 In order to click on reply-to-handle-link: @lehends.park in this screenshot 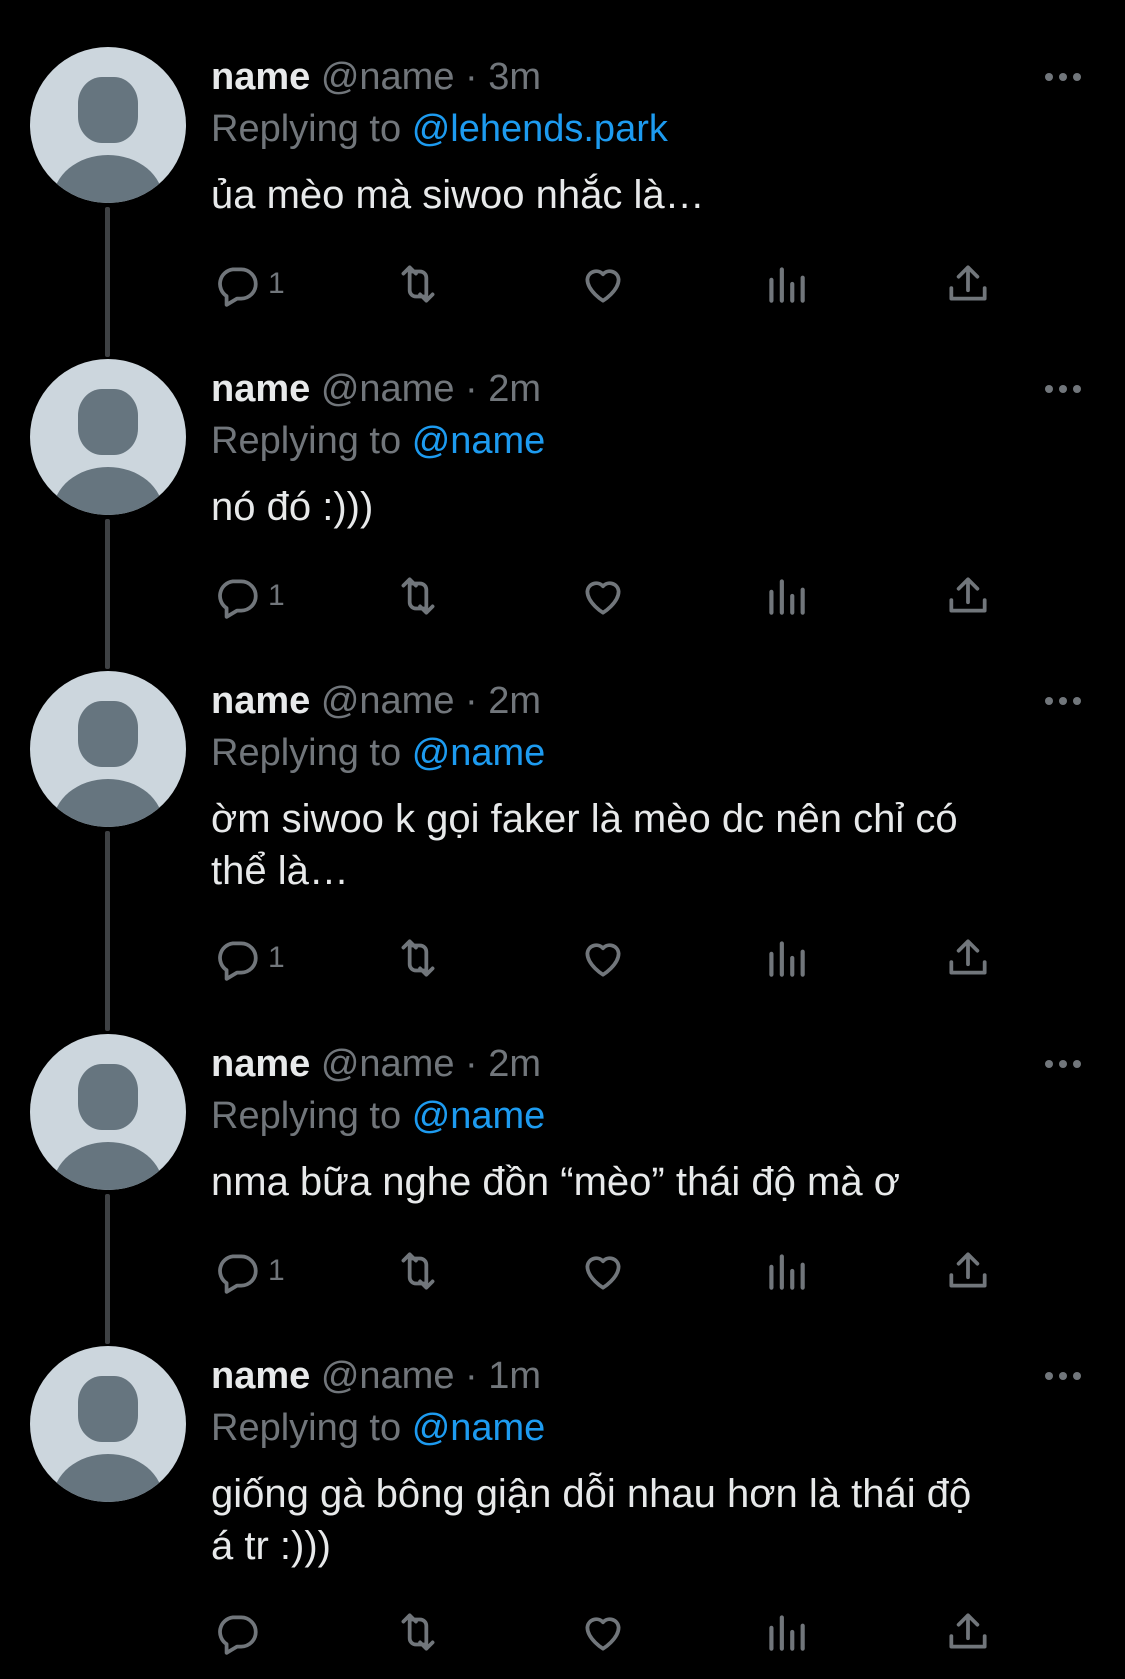, I will do `click(540, 129)`.